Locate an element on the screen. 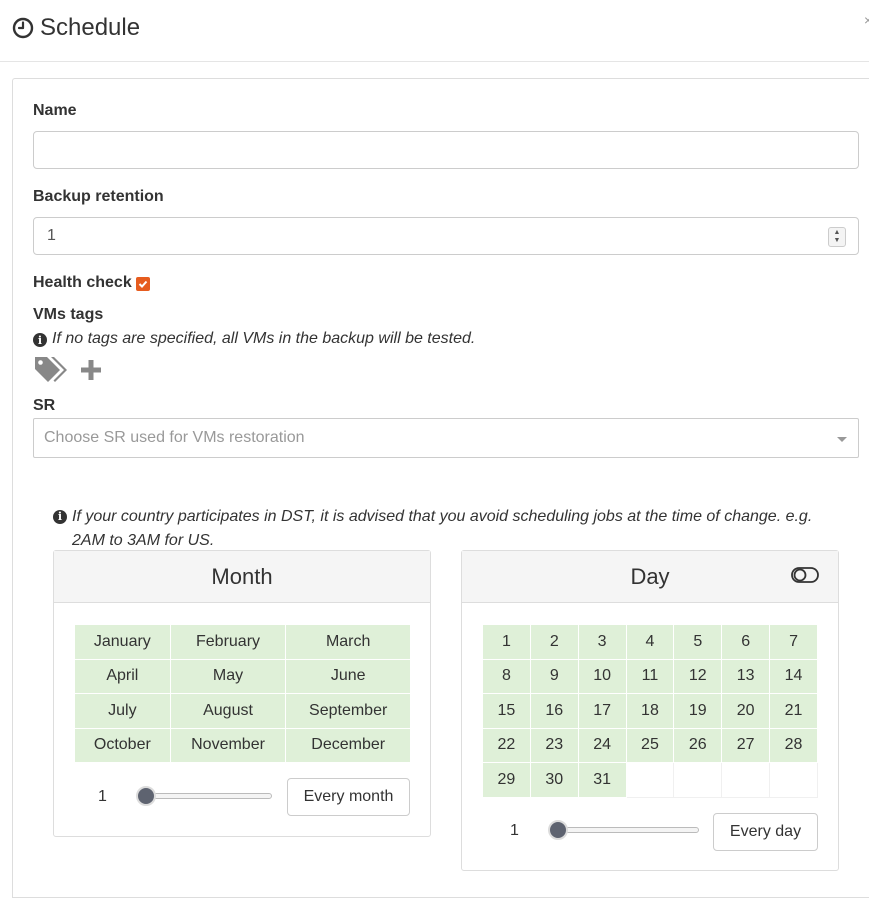 This screenshot has height=898, width=869. chevron-down-icon is located at coordinates (842, 439).